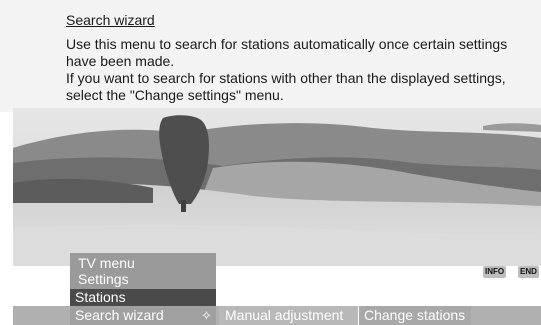  I want to click on tv-menu-panel: TV menu Settings, so click(143, 271).